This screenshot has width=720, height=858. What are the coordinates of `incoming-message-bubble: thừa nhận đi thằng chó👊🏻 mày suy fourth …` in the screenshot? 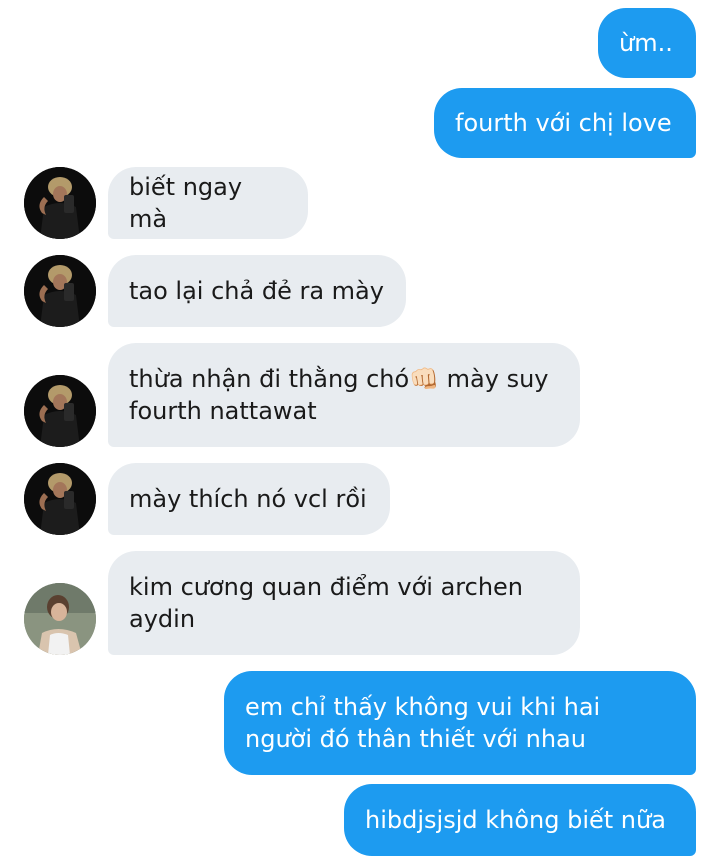 It's located at (344, 395).